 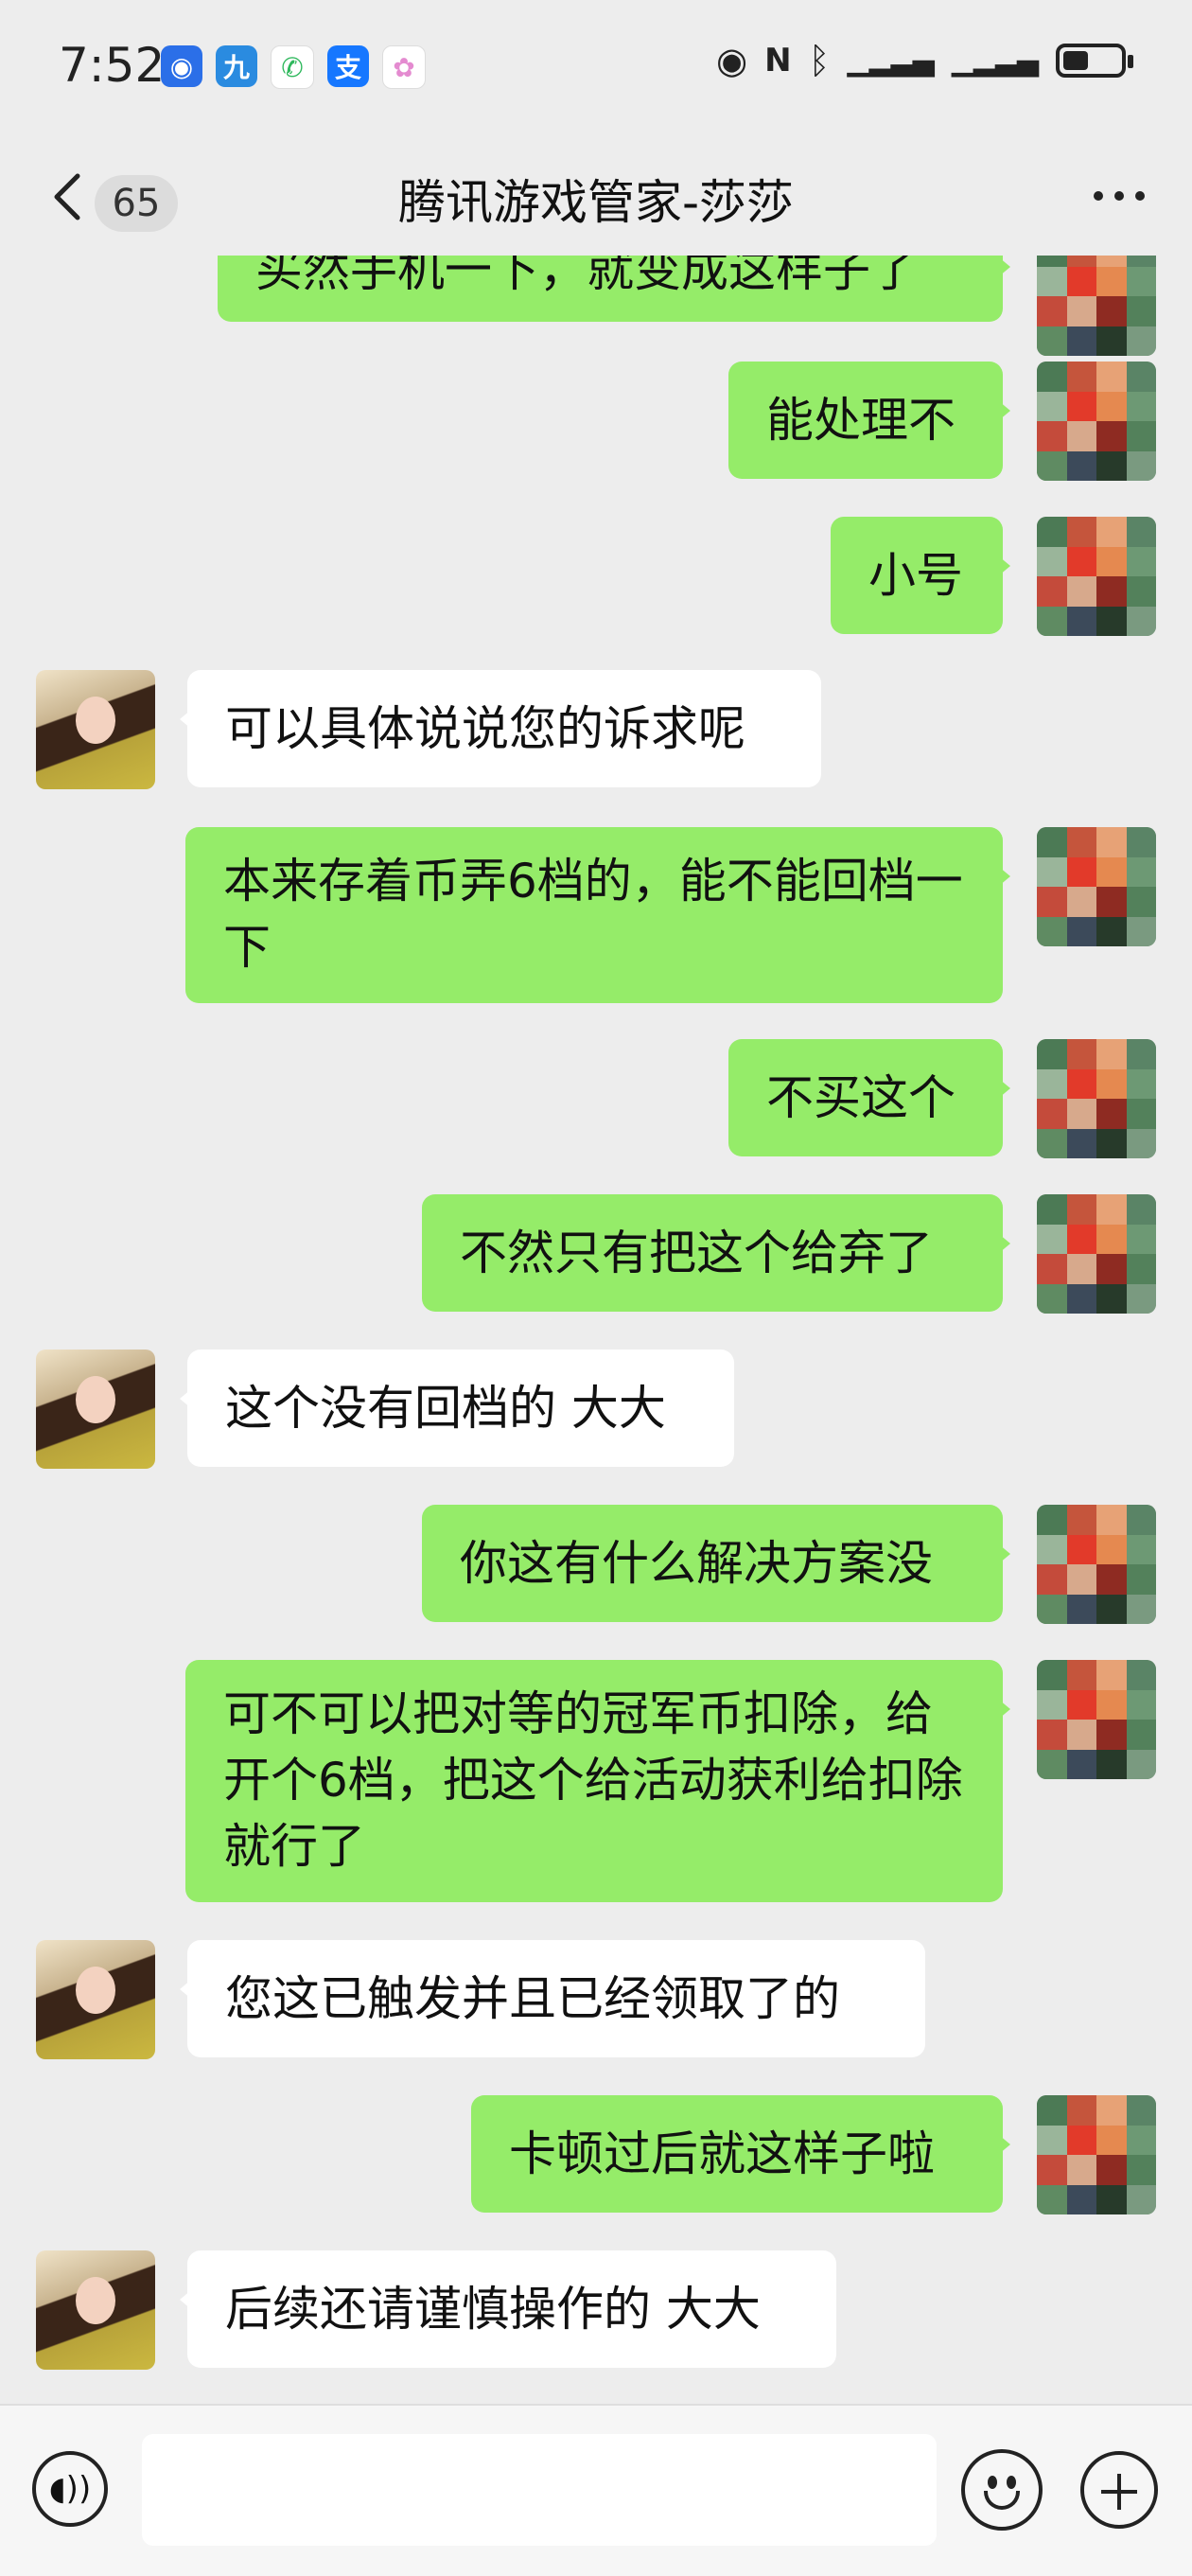 I want to click on message-bubble: 不然只有把这个给弃了, so click(x=716, y=1253).